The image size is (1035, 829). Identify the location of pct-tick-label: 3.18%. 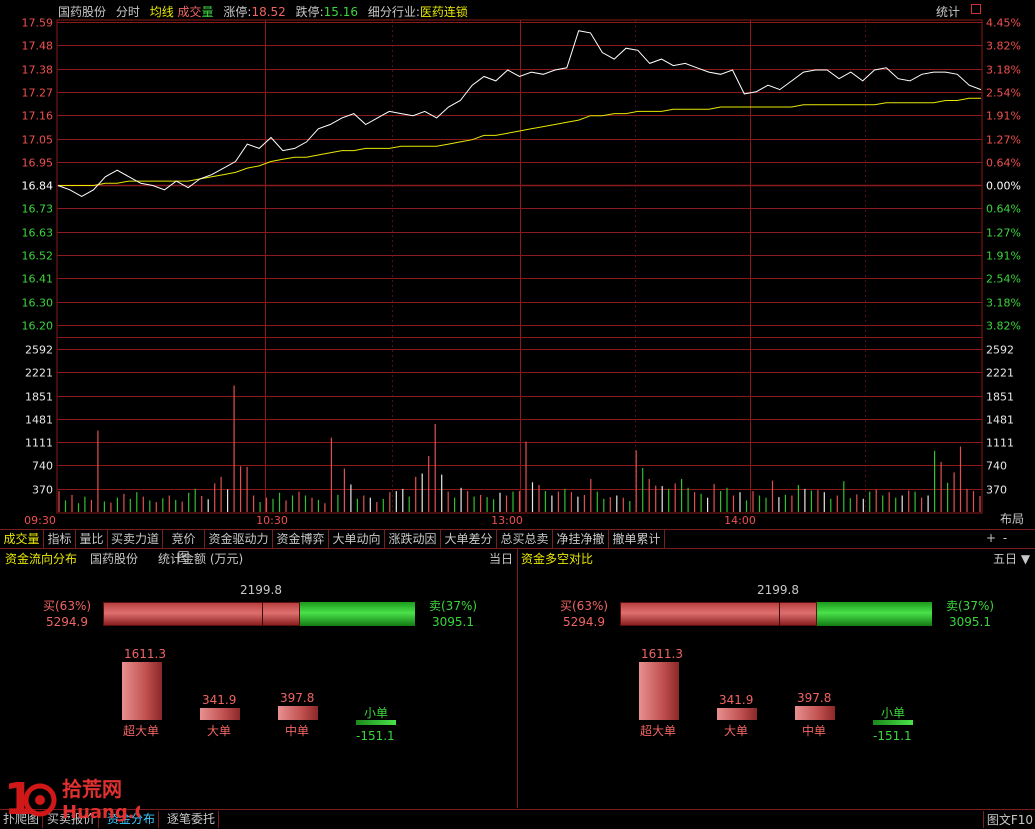
(1003, 70).